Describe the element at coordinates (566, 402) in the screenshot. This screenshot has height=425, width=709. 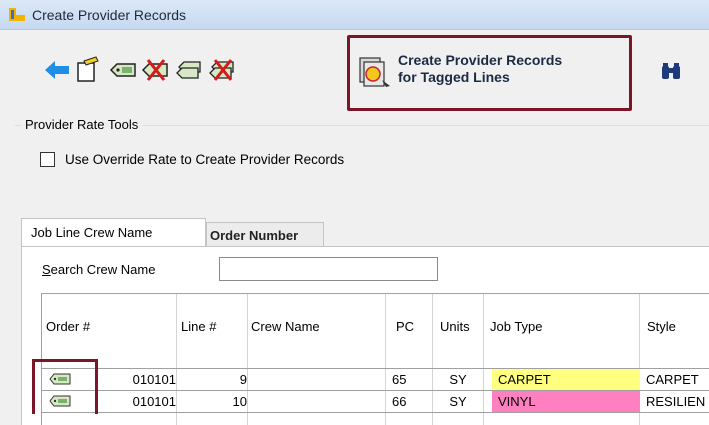
I see `cell-job-type: VINYL` at that location.